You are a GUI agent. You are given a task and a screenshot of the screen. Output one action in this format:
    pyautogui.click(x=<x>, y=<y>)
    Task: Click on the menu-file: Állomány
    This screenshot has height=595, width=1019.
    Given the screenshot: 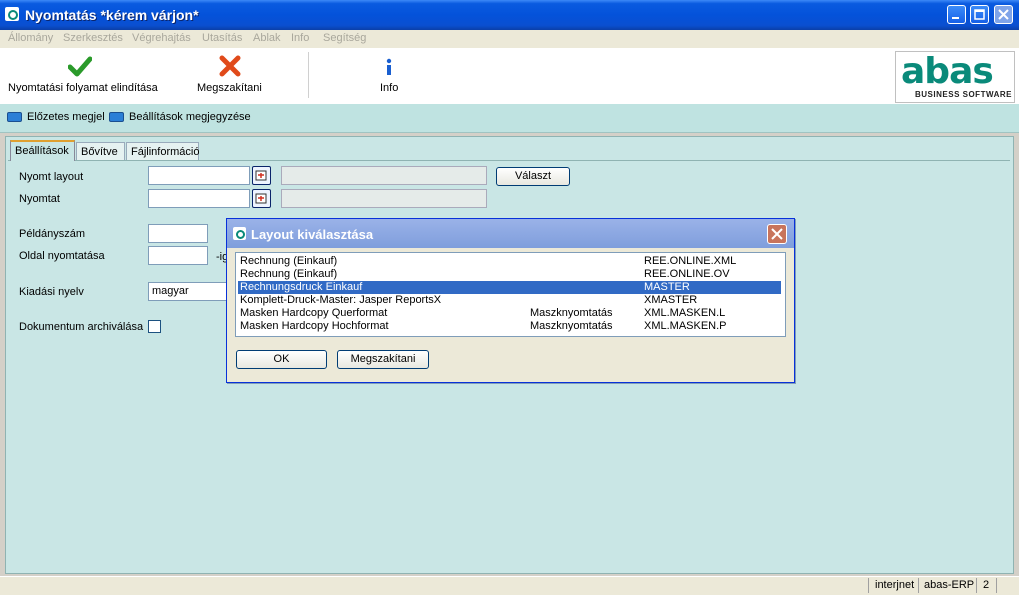 What is the action you would take?
    pyautogui.click(x=30, y=38)
    